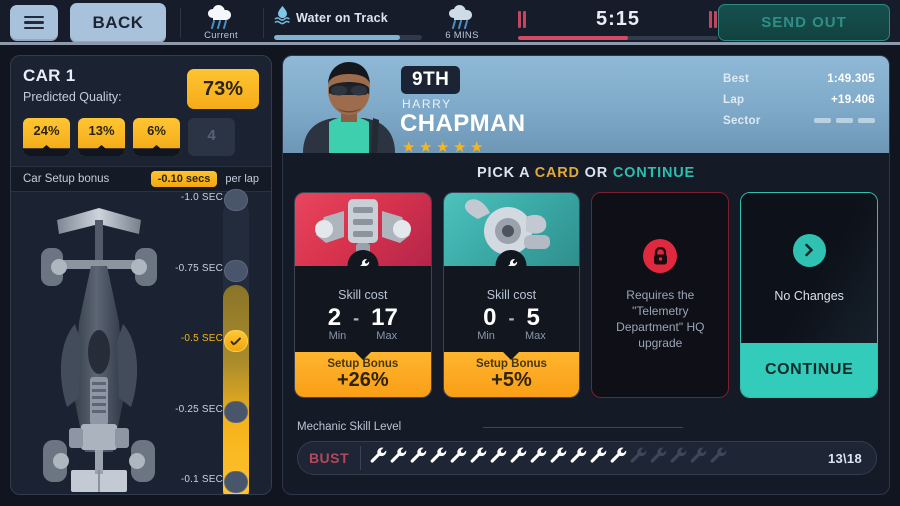  Describe the element at coordinates (236, 389) in the screenshot. I see `setup-ladder-fill` at that location.